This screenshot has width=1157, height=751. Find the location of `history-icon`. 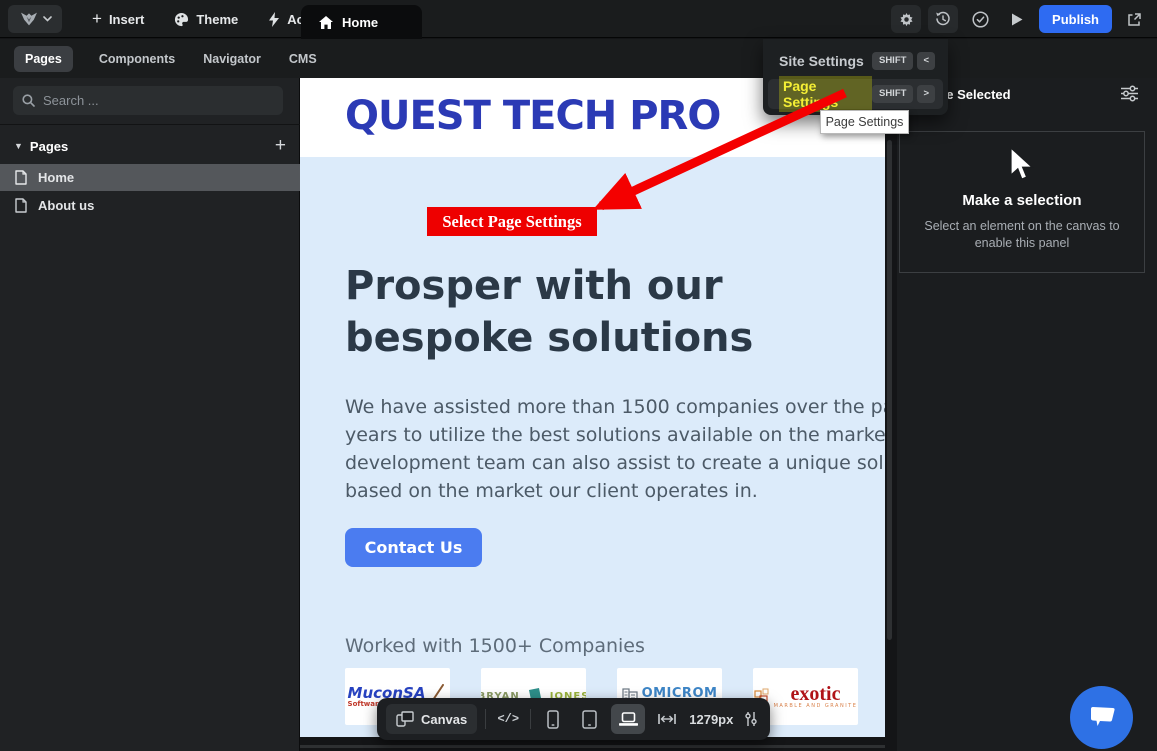

history-icon is located at coordinates (943, 19).